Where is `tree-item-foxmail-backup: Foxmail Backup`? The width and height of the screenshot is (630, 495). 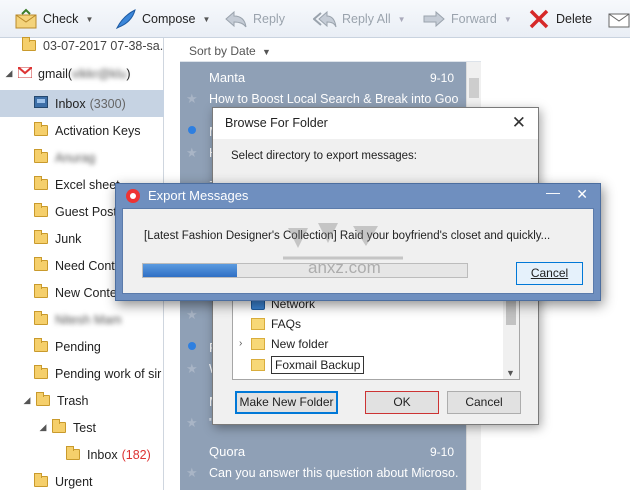
tree-item-foxmail-backup: Foxmail Backup is located at coordinates (308, 365).